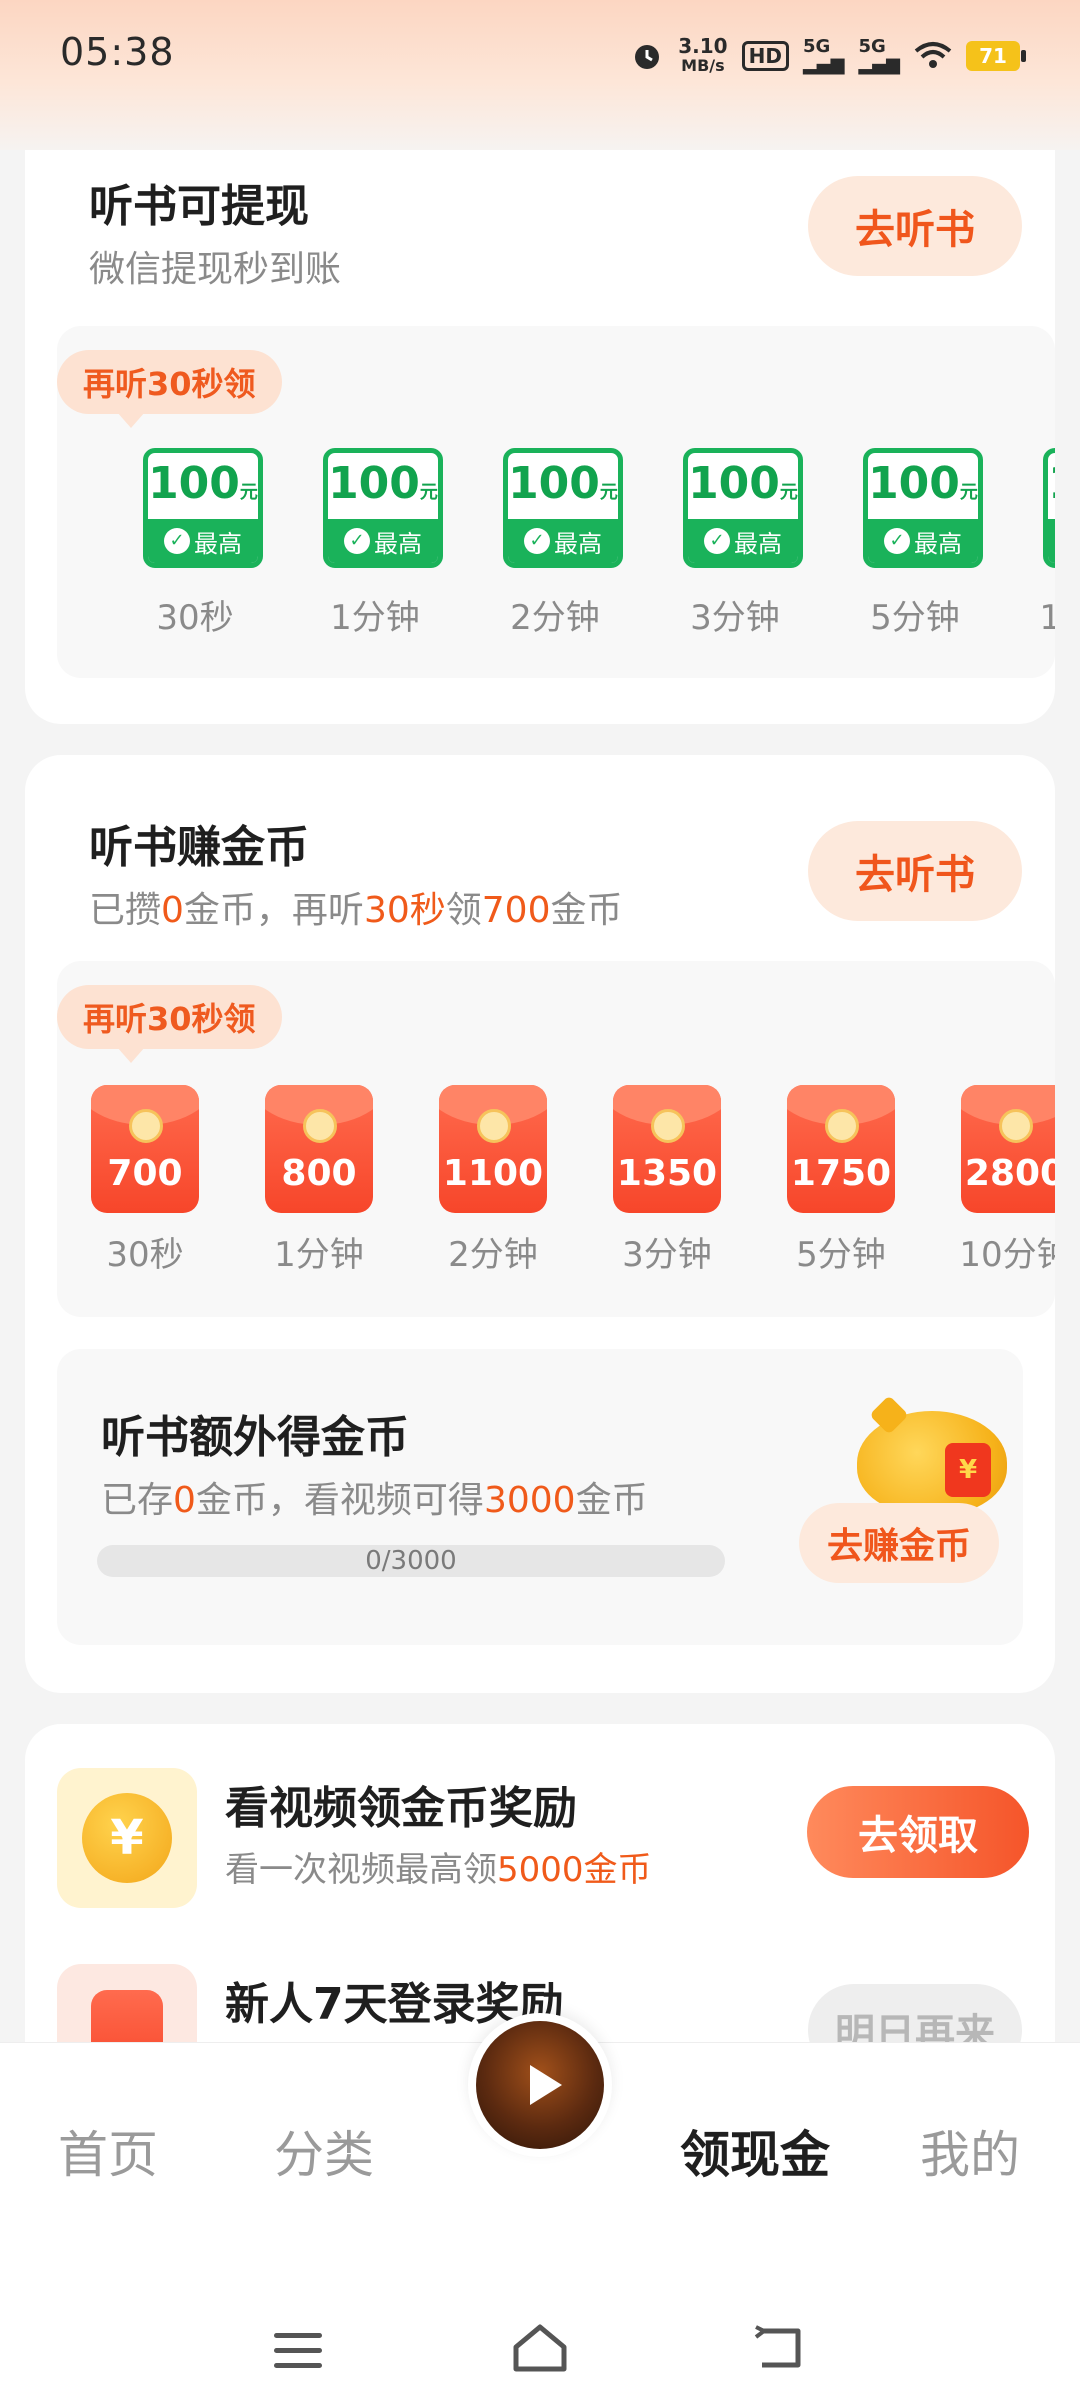  What do you see at coordinates (765, 56) in the screenshot?
I see `hd-icon: HD` at bounding box center [765, 56].